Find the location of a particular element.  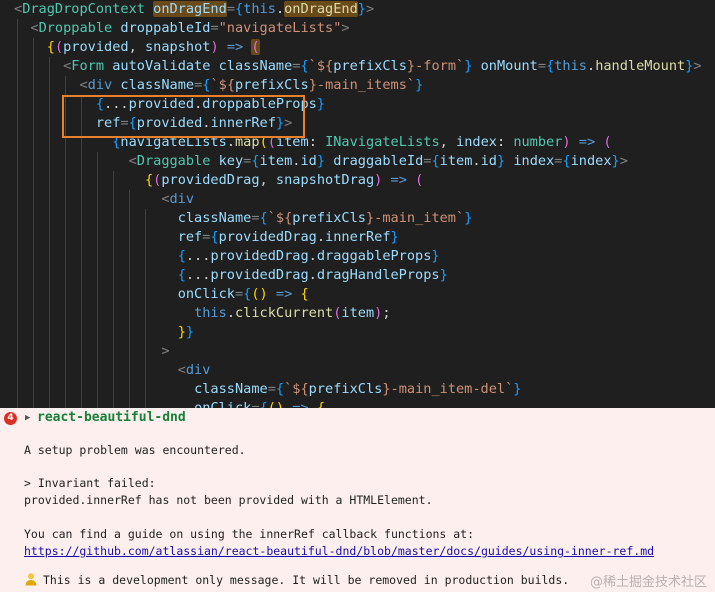

code-line: {(providedDrag, snapshotDrag) => ( is located at coordinates (218, 180).